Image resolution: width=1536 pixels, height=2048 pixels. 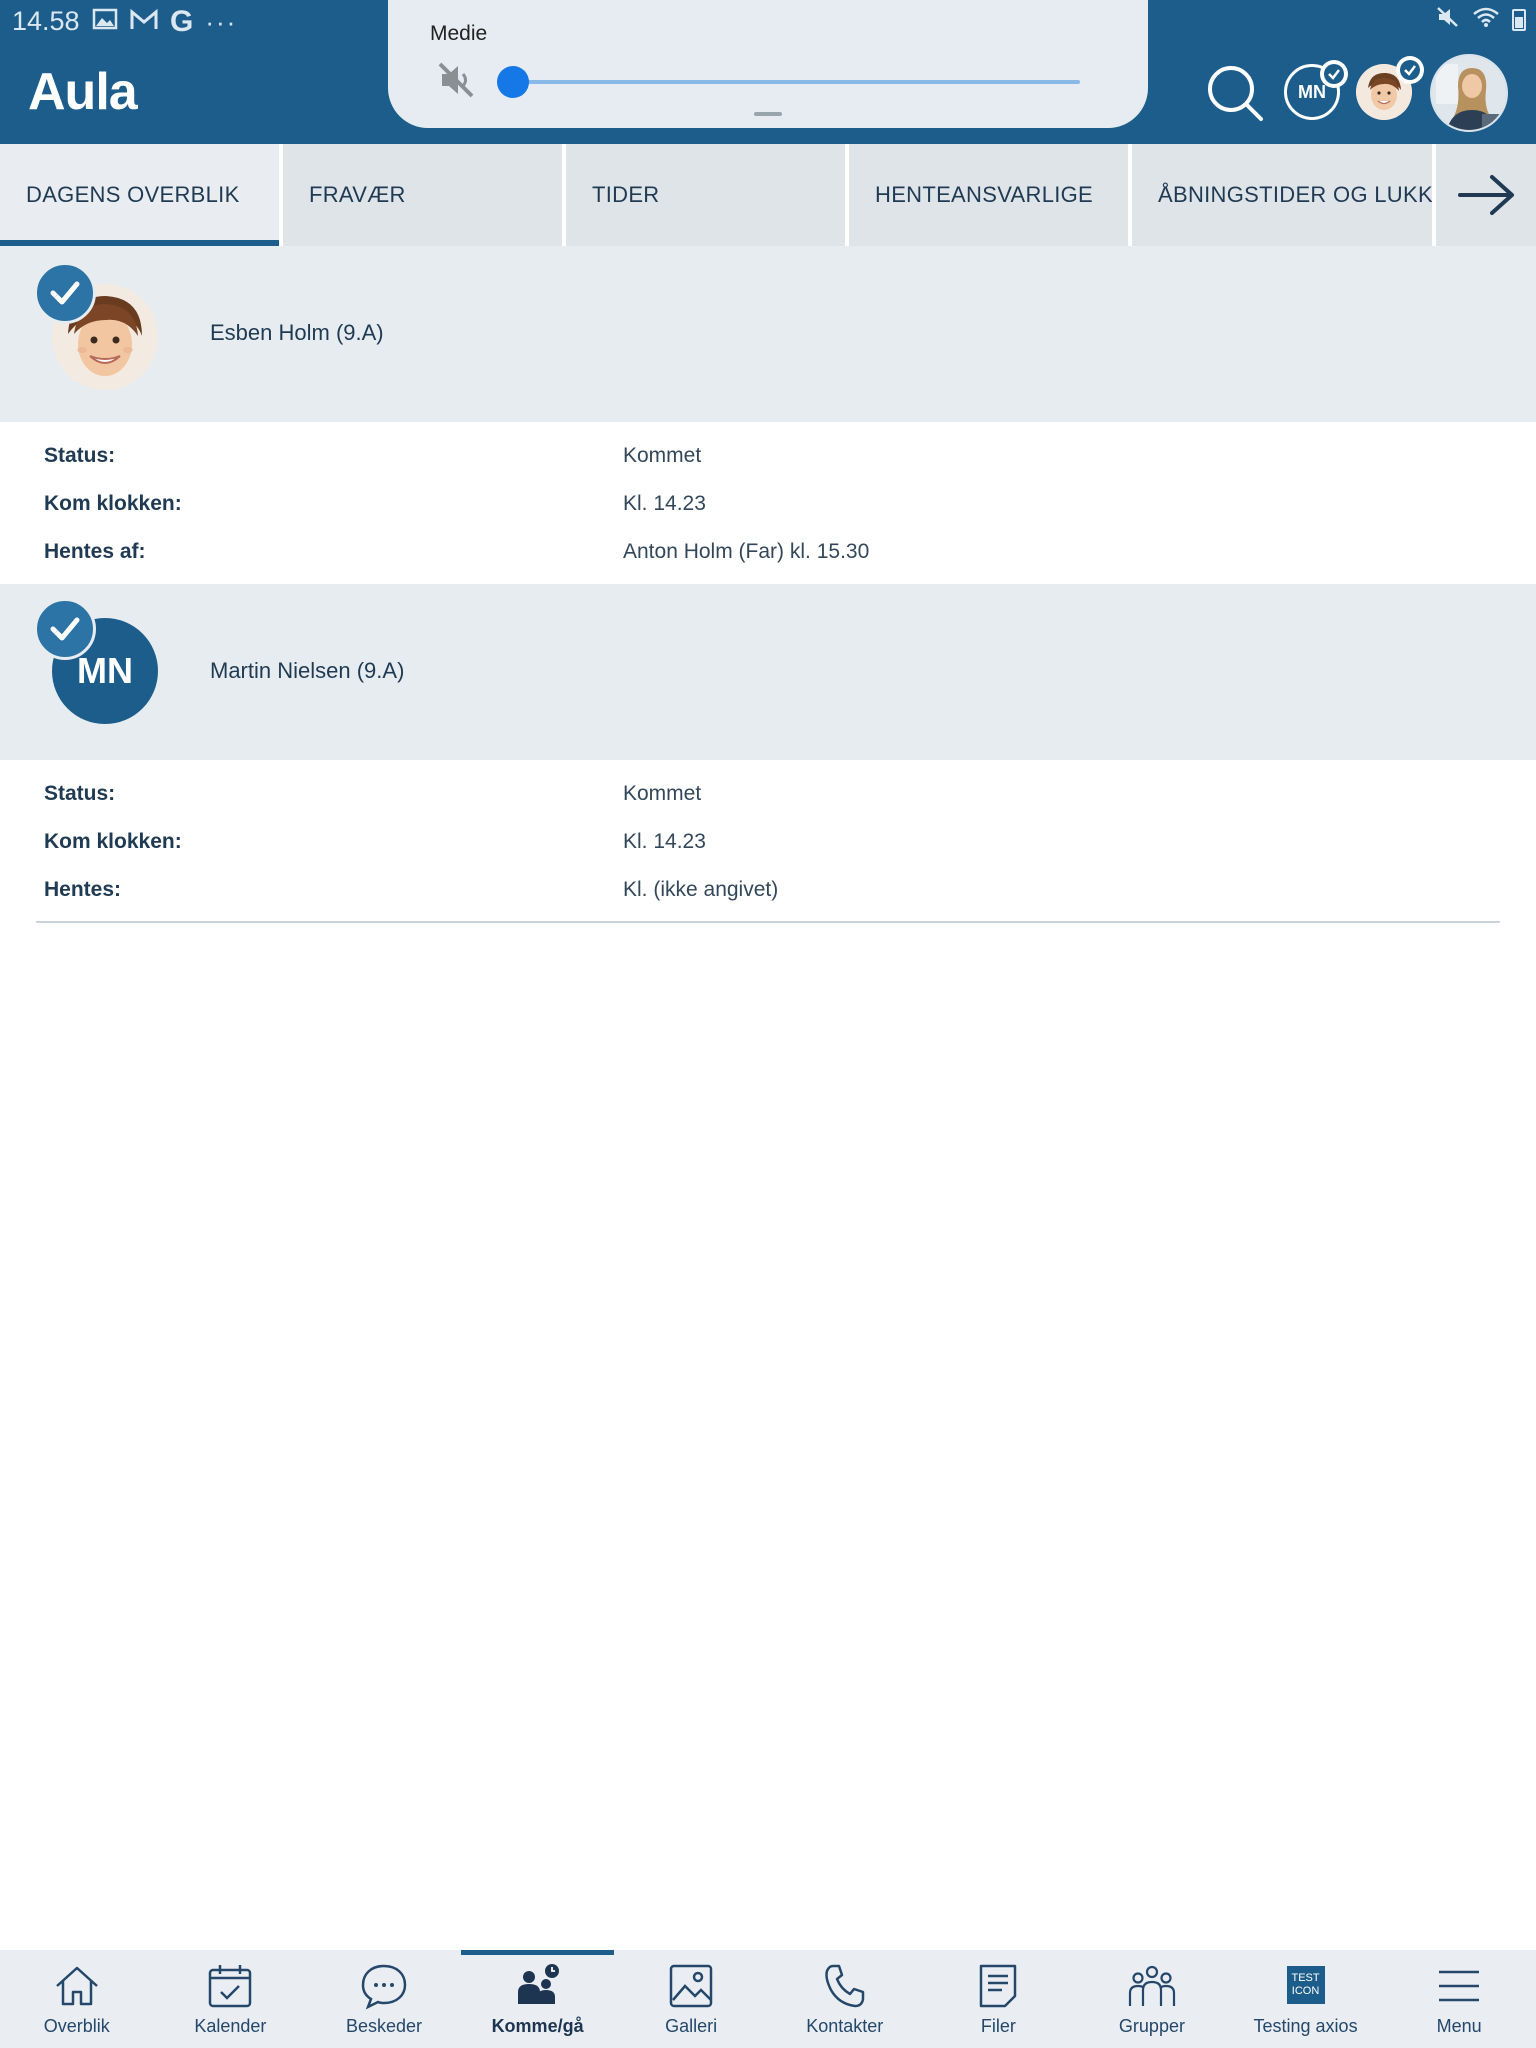 I want to click on search-button, so click(x=1235, y=93).